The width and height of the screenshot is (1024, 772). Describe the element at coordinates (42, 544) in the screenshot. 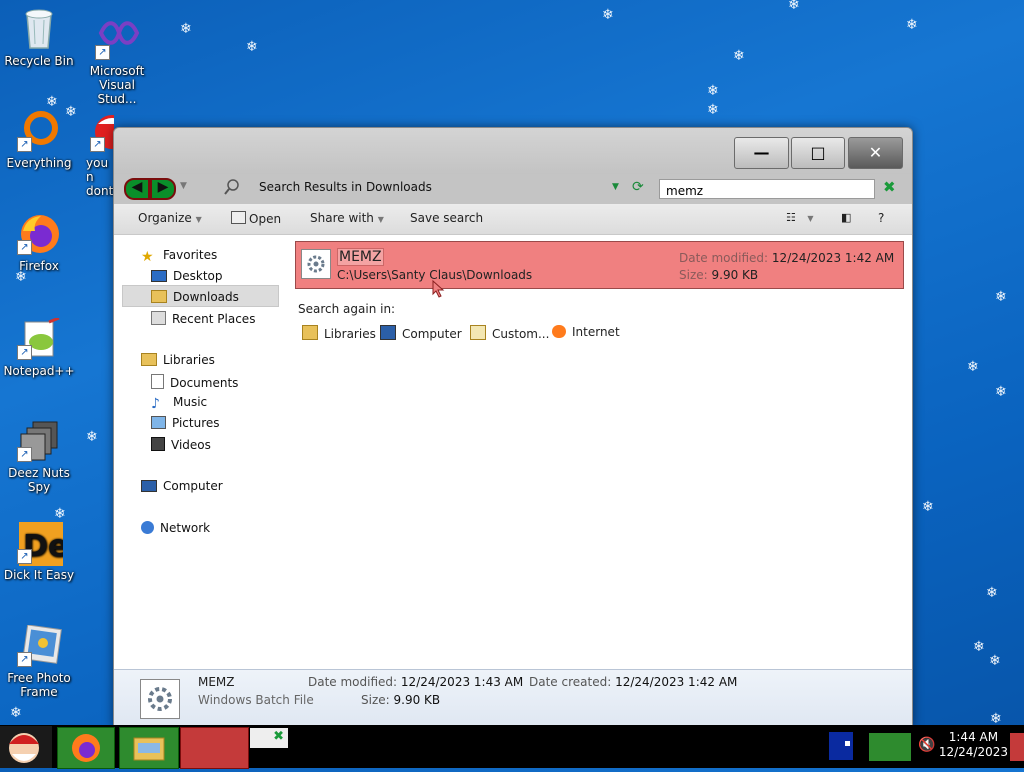

I see `de-logo-icon: De ↗` at that location.